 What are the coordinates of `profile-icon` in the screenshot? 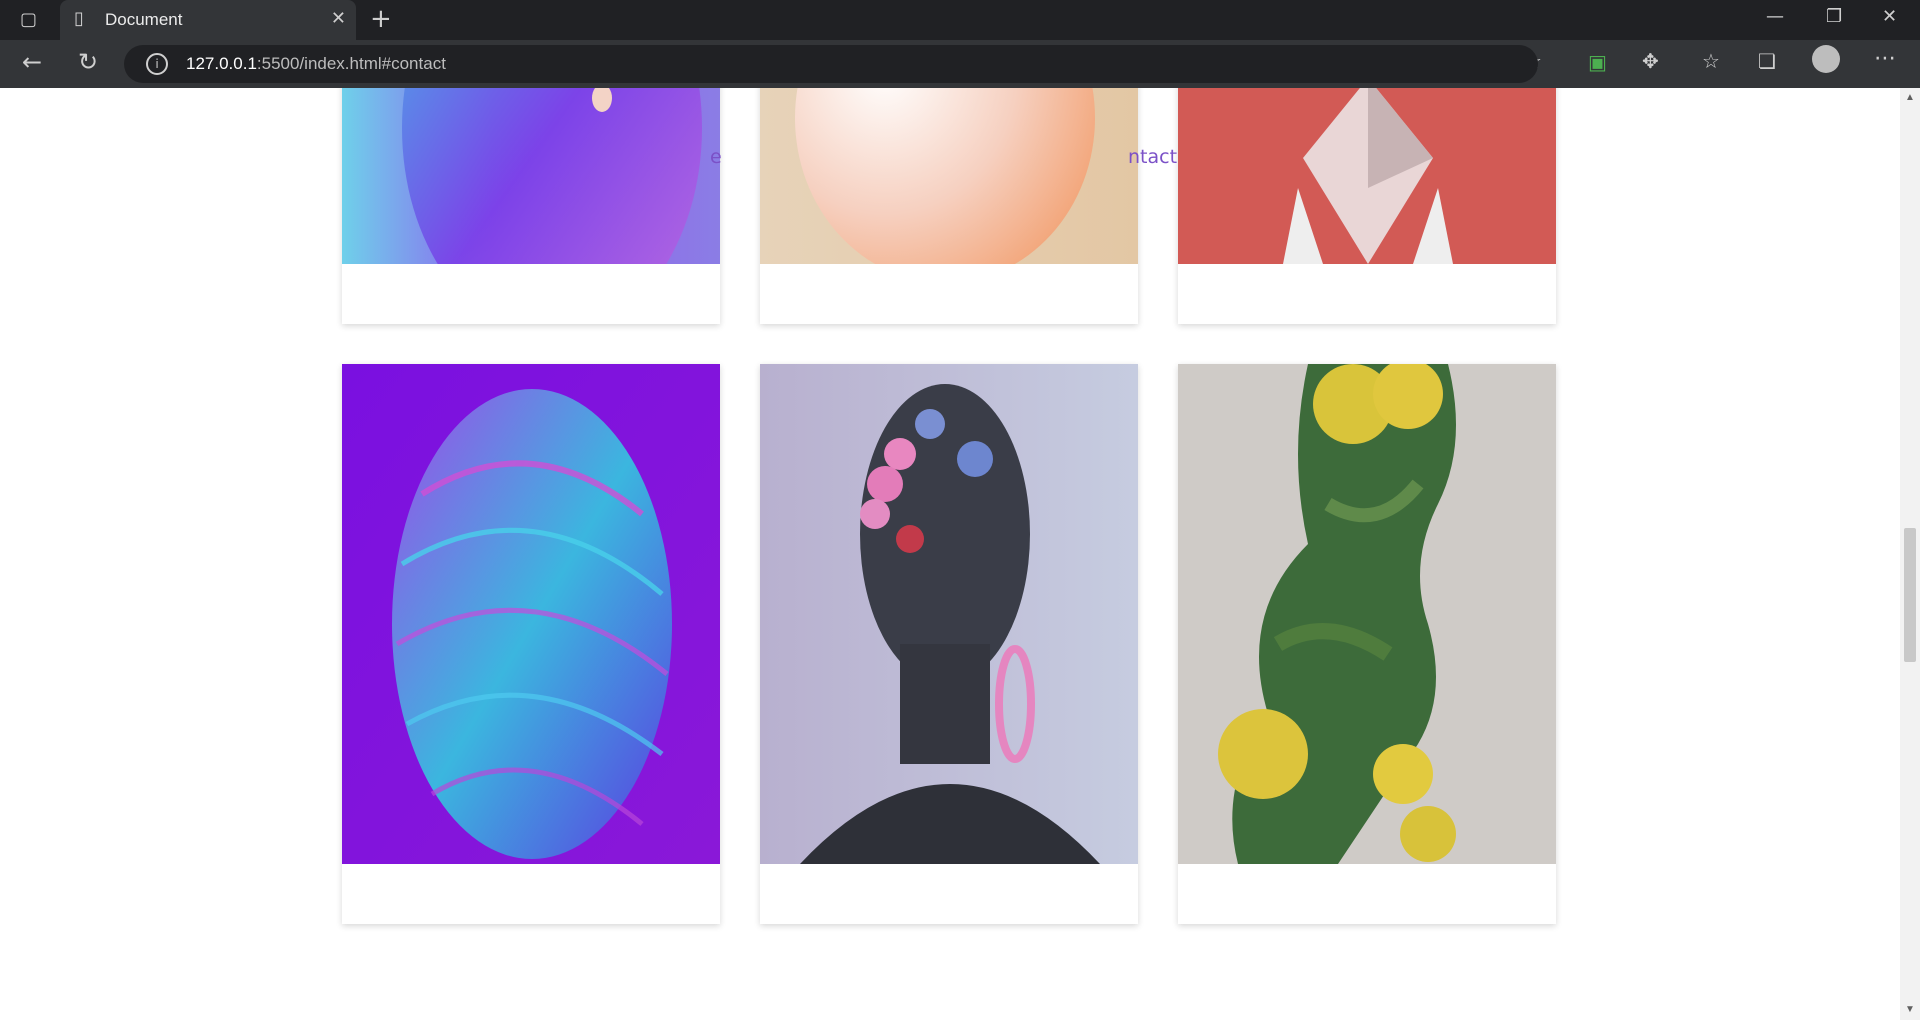 It's located at (1826, 59).